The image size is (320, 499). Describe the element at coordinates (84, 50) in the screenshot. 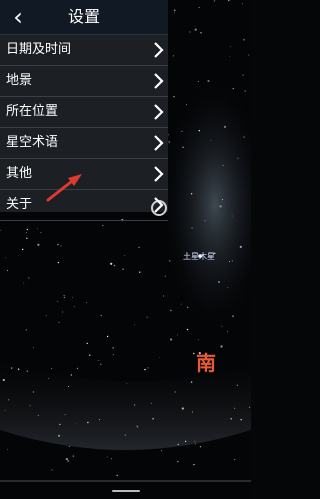

I see `menu-item-date-time: 日期及时间` at that location.